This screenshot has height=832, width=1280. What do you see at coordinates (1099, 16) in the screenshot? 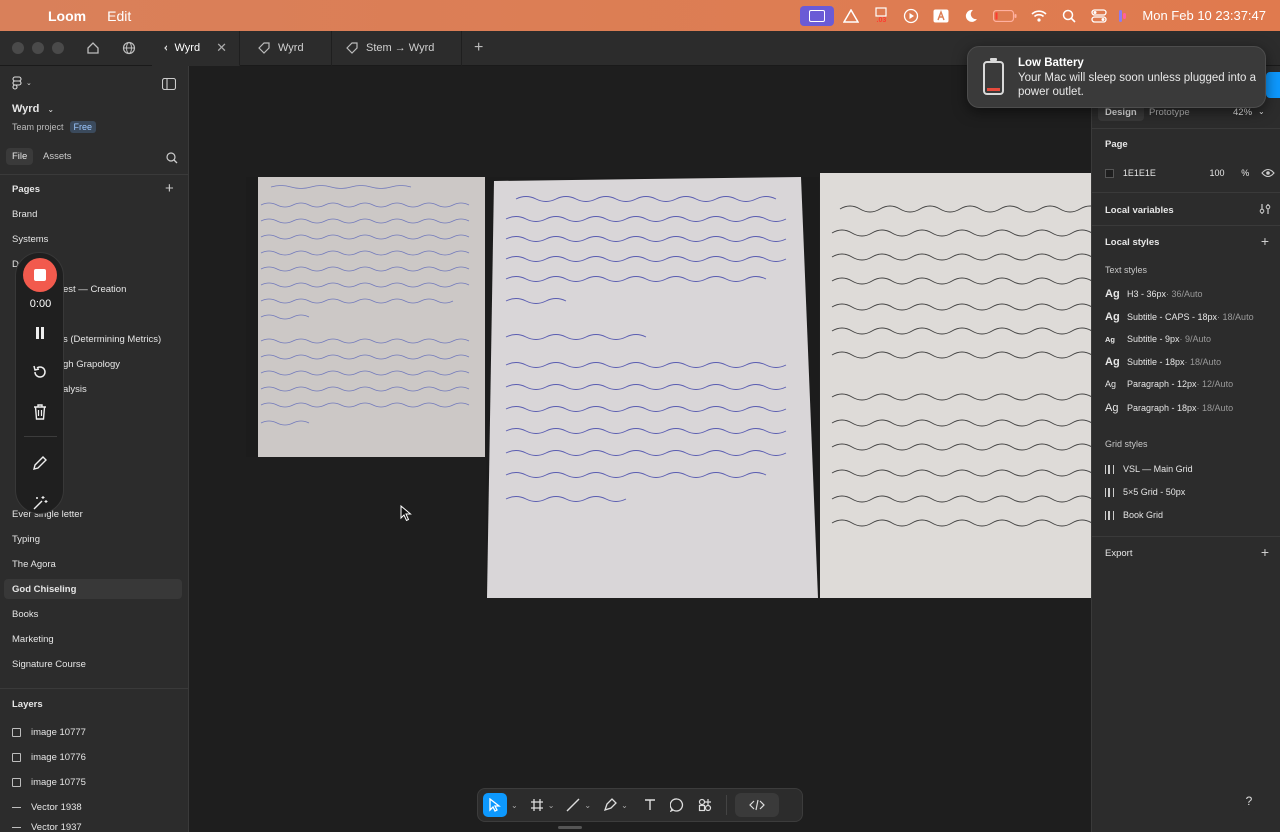
I see `control-center-icon` at bounding box center [1099, 16].